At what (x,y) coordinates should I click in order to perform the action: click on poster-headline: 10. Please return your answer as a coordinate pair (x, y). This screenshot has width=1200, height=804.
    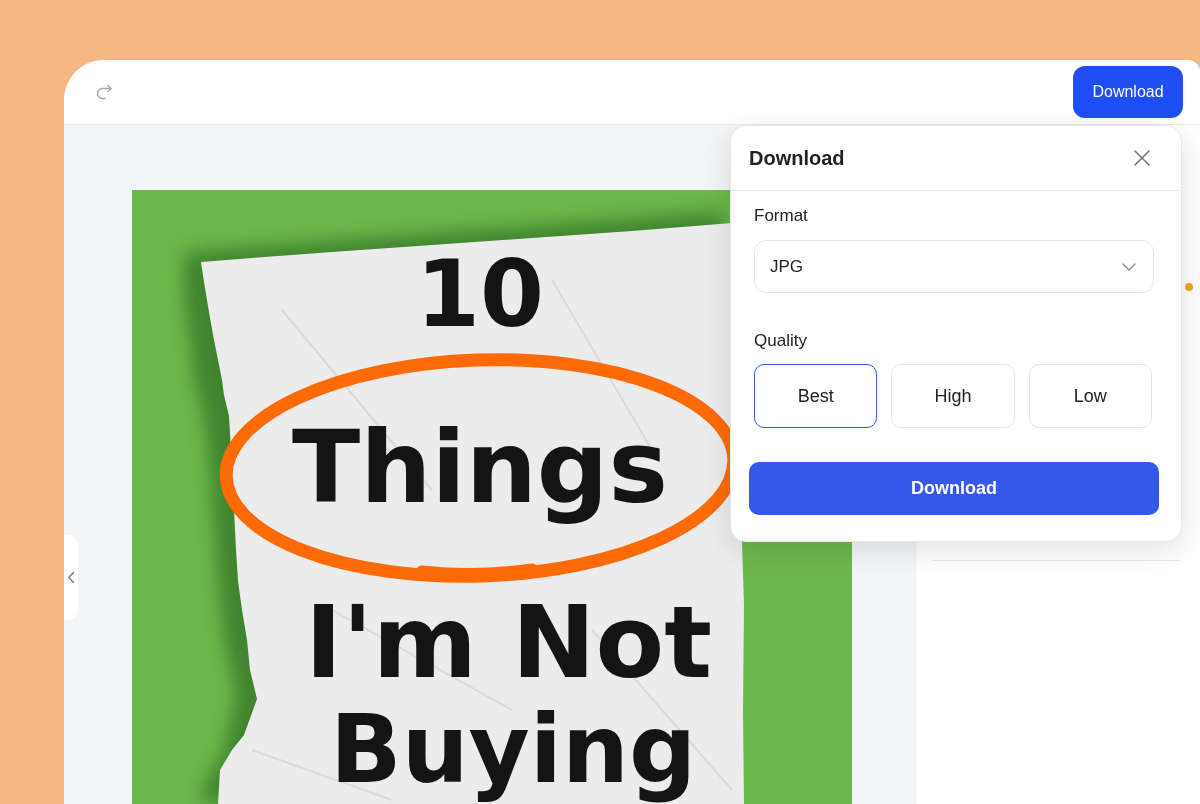
    Looking at the image, I should click on (480, 295).